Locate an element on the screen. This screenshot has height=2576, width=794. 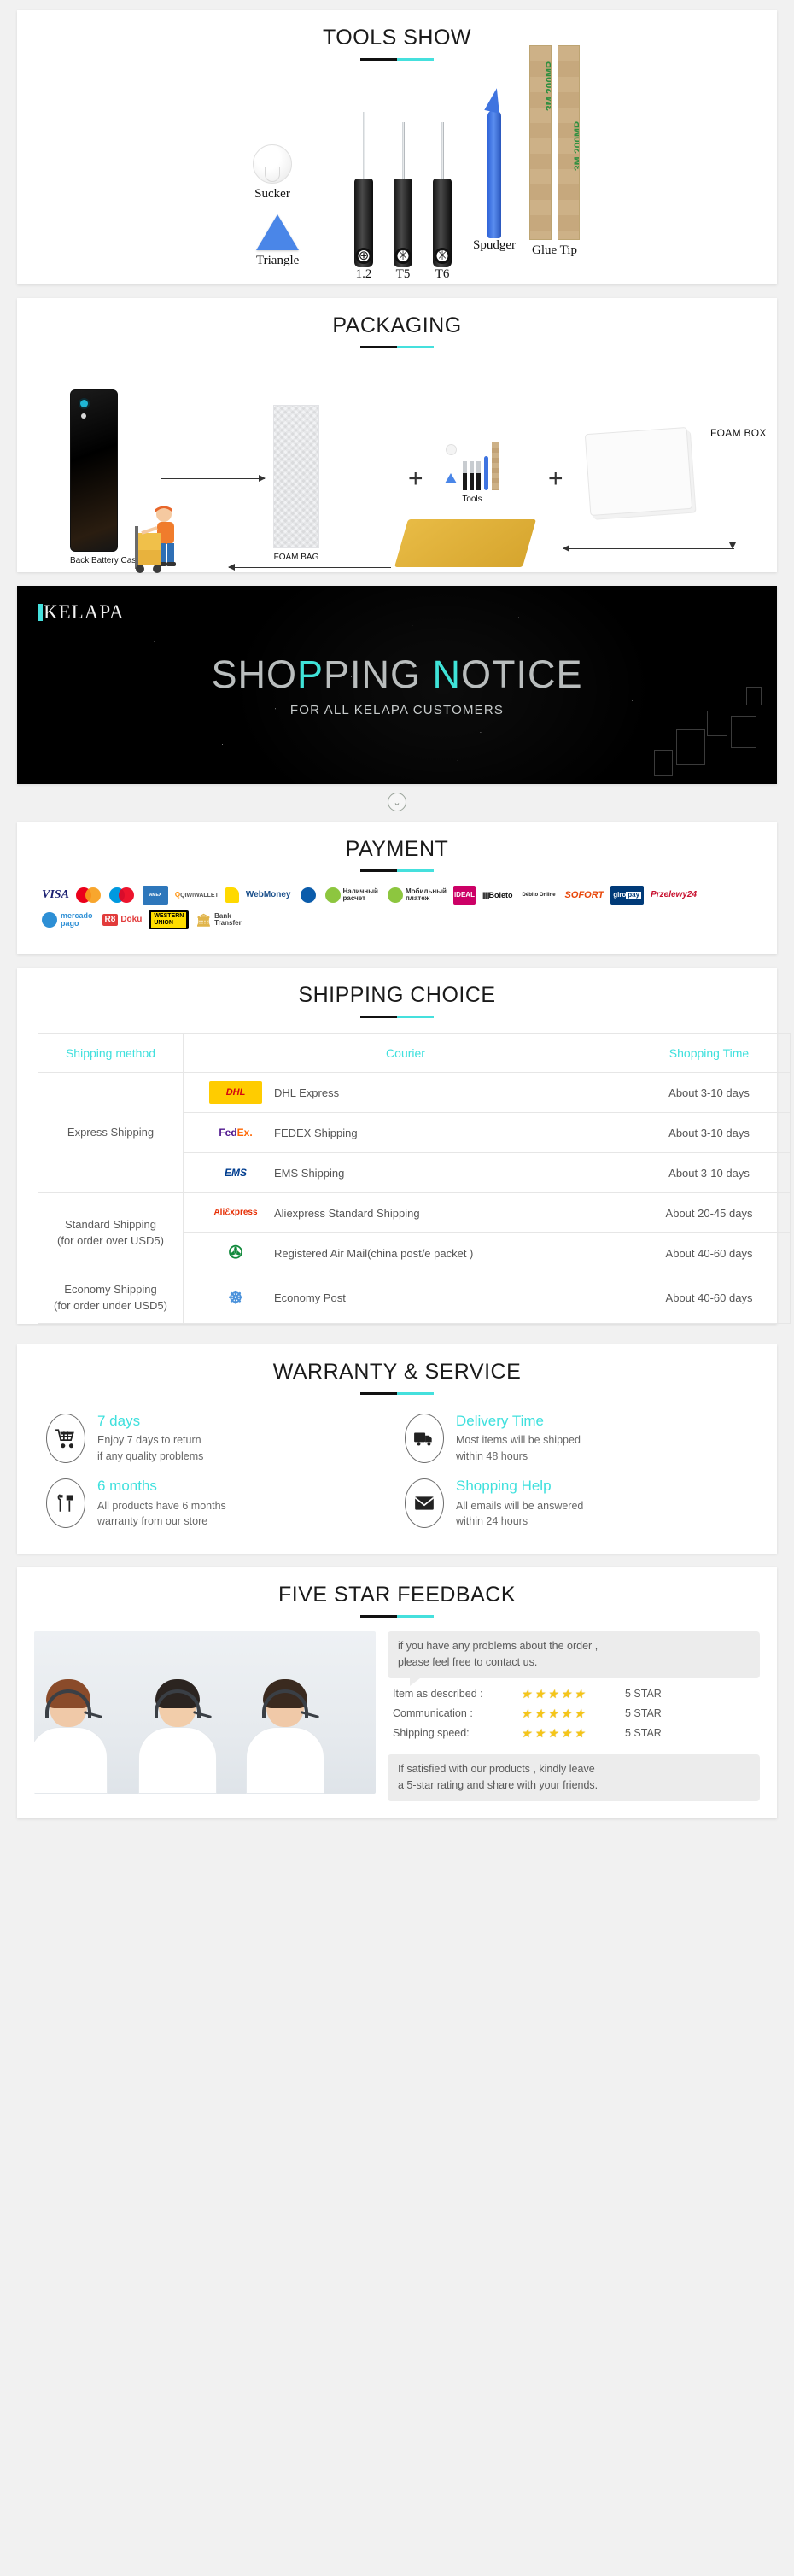
chevron-down-icon: ⌄ is located at coordinates (397, 802).